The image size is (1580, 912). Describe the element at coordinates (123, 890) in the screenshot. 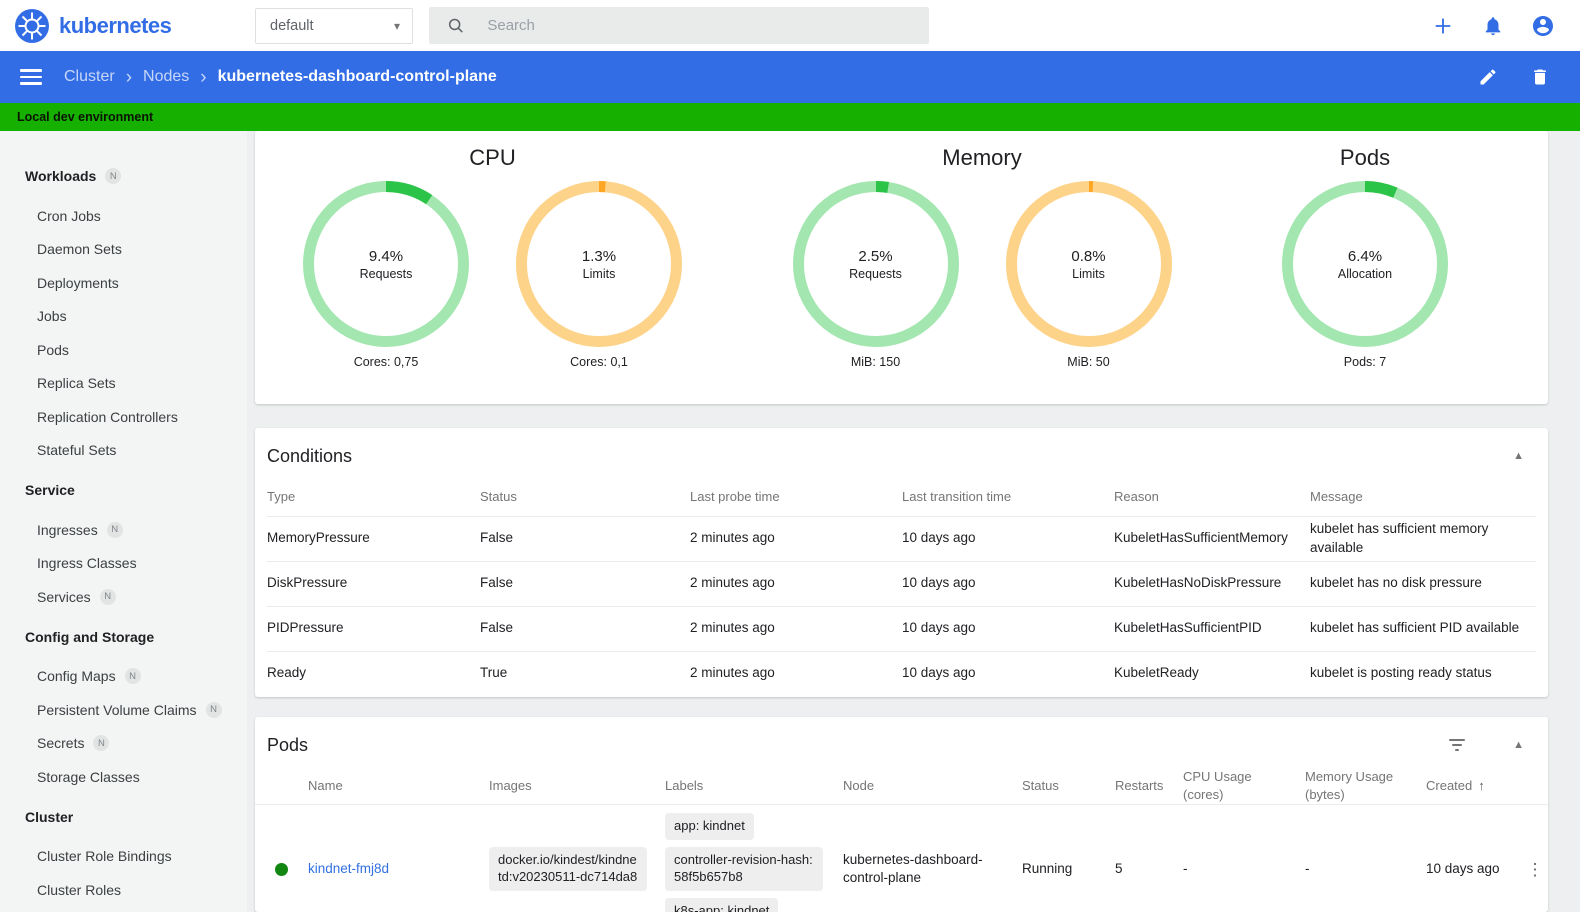

I see `sidebar-item-cluster-roles: Cluster Roles` at that location.